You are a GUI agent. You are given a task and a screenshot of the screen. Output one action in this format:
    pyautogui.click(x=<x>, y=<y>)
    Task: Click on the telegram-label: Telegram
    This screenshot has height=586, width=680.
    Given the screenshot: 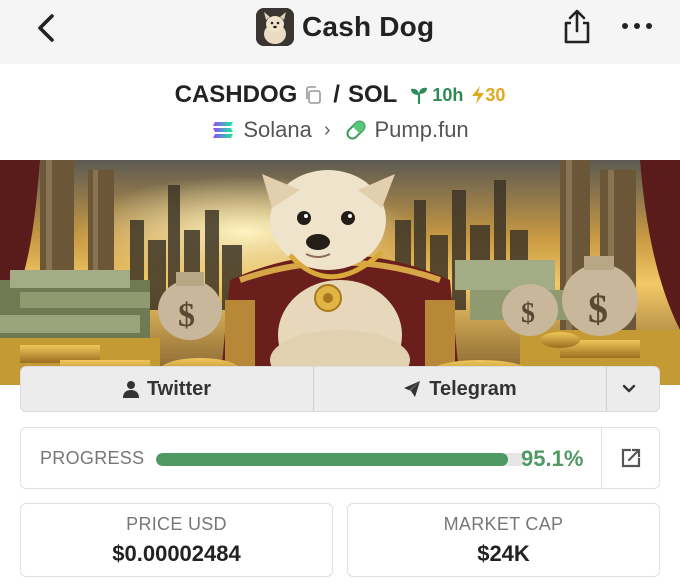 What is the action you would take?
    pyautogui.click(x=473, y=388)
    